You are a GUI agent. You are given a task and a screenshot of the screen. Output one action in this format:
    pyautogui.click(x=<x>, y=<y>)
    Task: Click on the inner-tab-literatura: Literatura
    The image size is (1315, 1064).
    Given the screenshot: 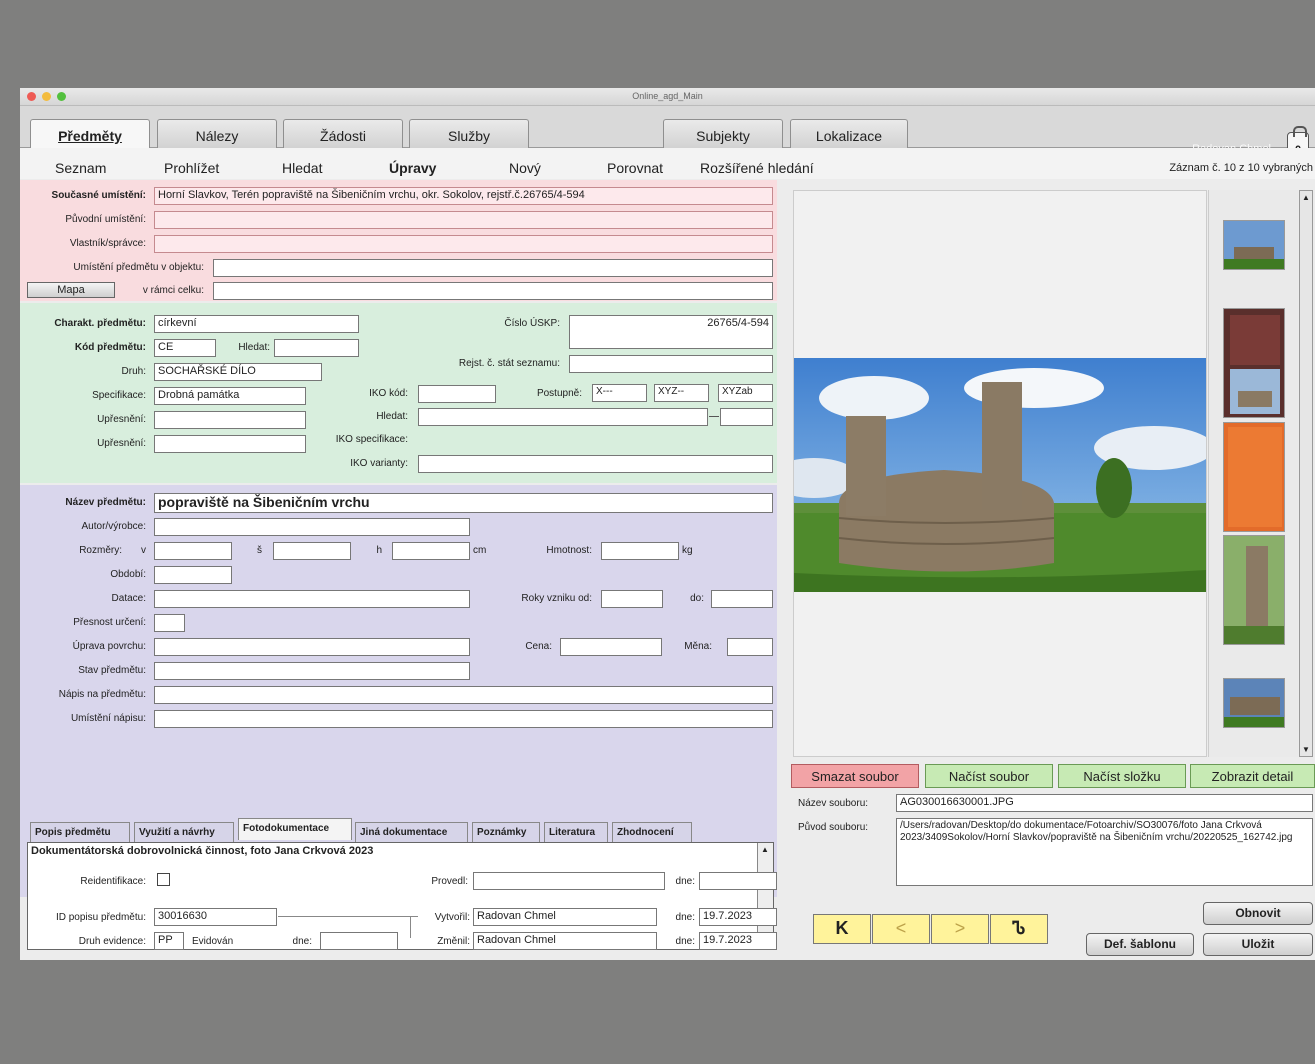 What is the action you would take?
    pyautogui.click(x=576, y=832)
    